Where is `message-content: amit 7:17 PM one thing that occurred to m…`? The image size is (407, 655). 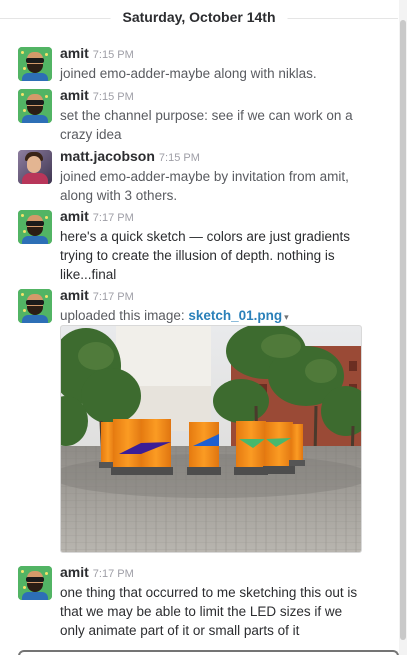
message-content: amit 7:17 PM one thing that occurred to m… is located at coordinates (210, 601).